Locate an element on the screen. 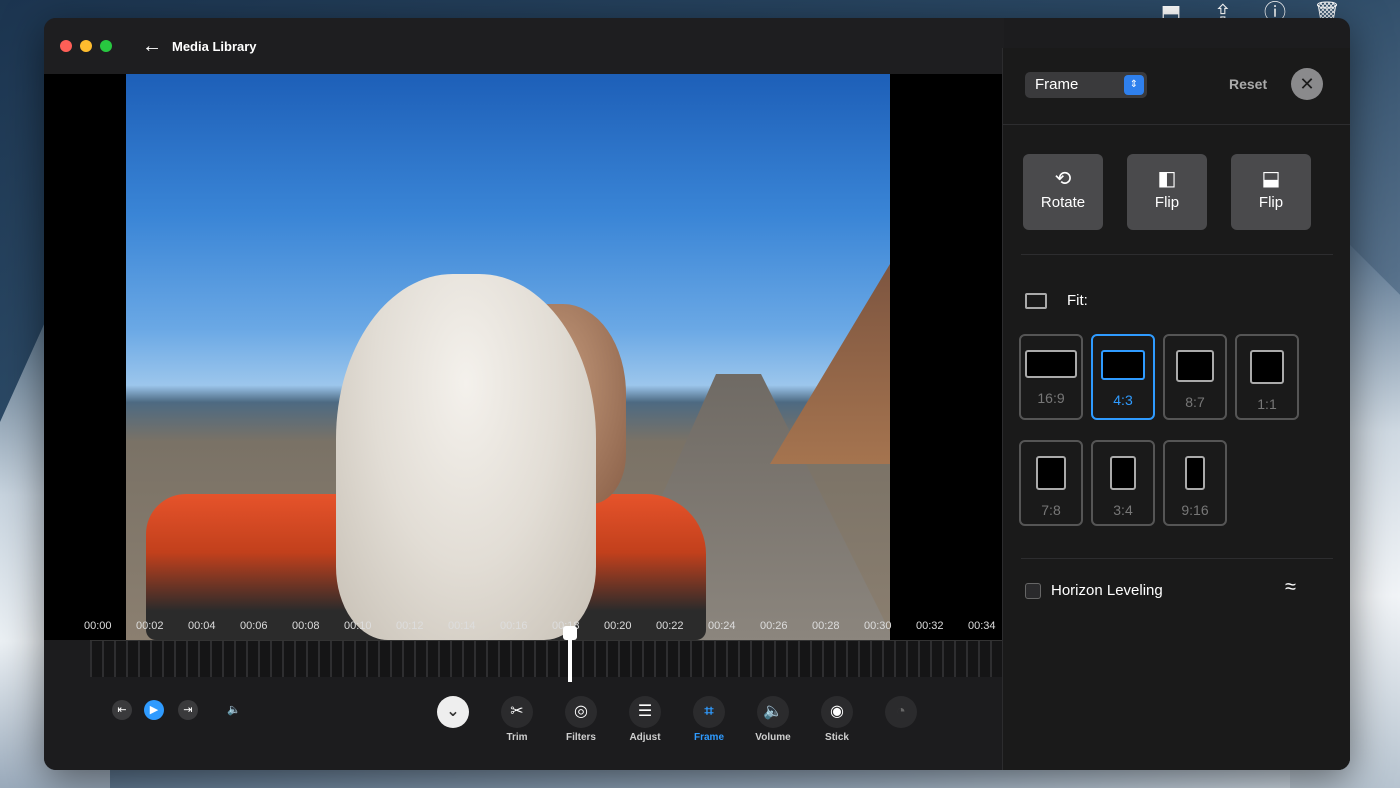  timeline-label: 00:02 is located at coordinates (150, 626).